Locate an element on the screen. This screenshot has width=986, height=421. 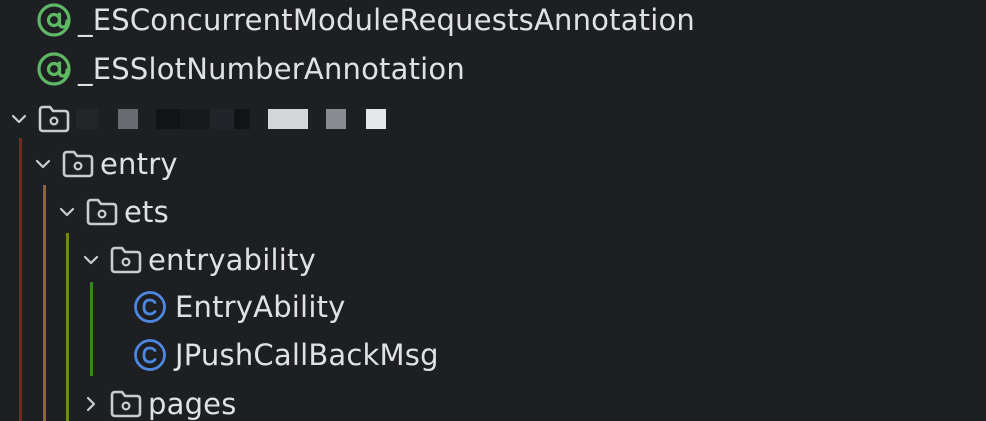
tree-item-label: _ESConcurrentModuleRequestsAnnotation is located at coordinates (387, 20).